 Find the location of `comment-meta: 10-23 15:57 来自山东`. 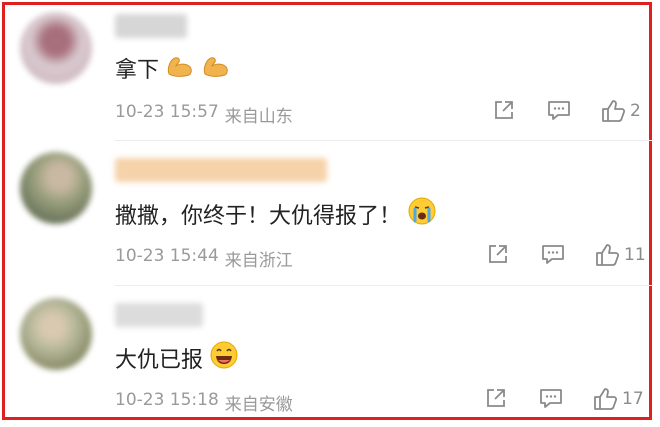

comment-meta: 10-23 15:57 来自山东 is located at coordinates (204, 114).